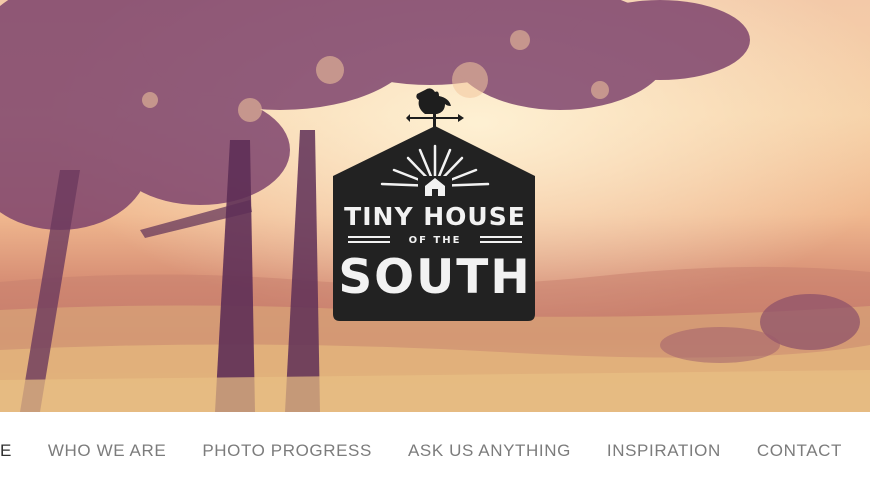 Image resolution: width=870 pixels, height=489 pixels. What do you see at coordinates (435, 240) in the screenshot?
I see `logo-subtitle-text: OF THE` at bounding box center [435, 240].